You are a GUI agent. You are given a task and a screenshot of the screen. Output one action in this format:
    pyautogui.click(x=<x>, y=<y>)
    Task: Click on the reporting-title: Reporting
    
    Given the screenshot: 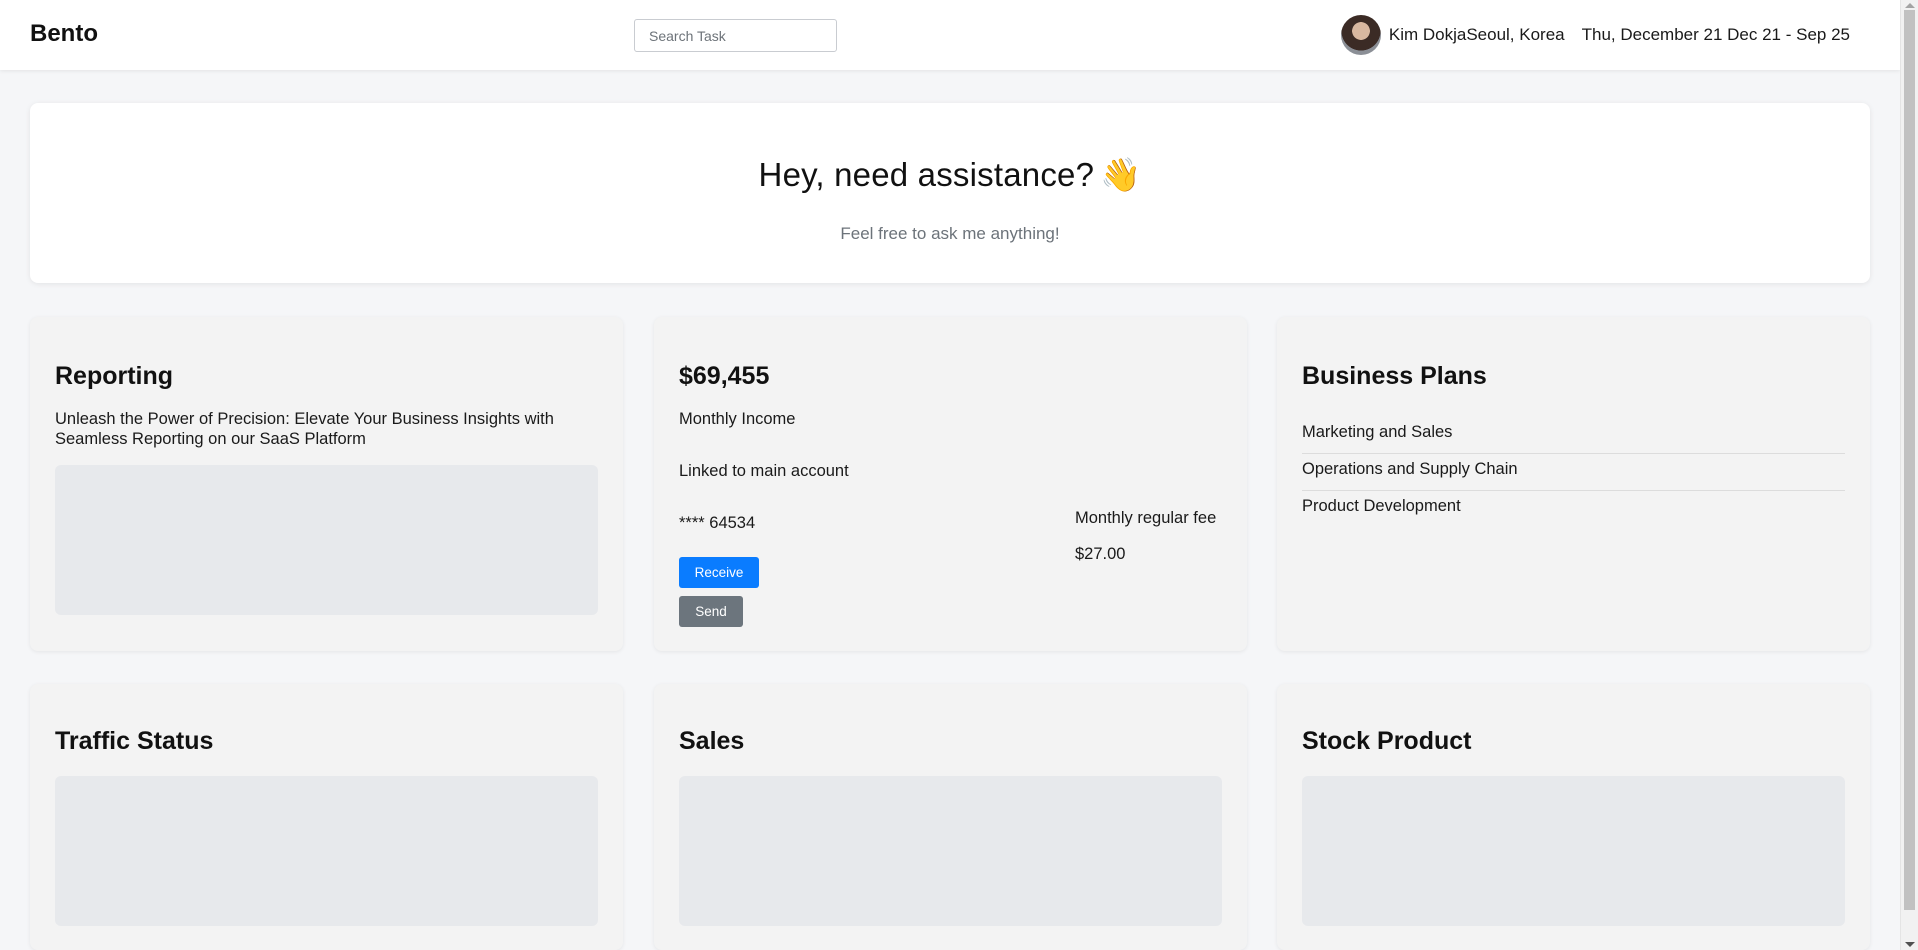 What is the action you would take?
    pyautogui.click(x=114, y=376)
    